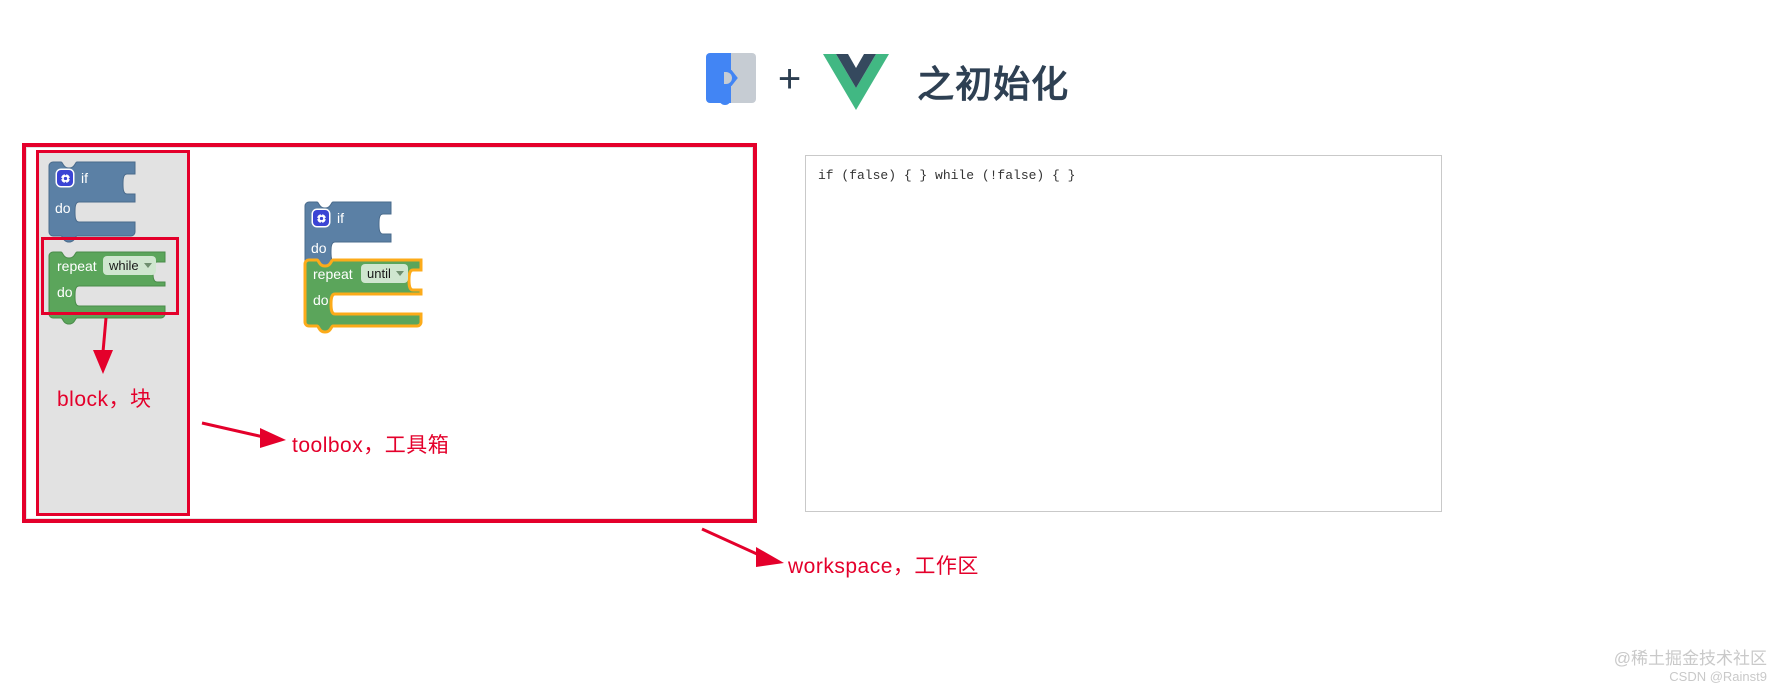  I want to click on workspace-annotation-arrow, so click(742, 547).